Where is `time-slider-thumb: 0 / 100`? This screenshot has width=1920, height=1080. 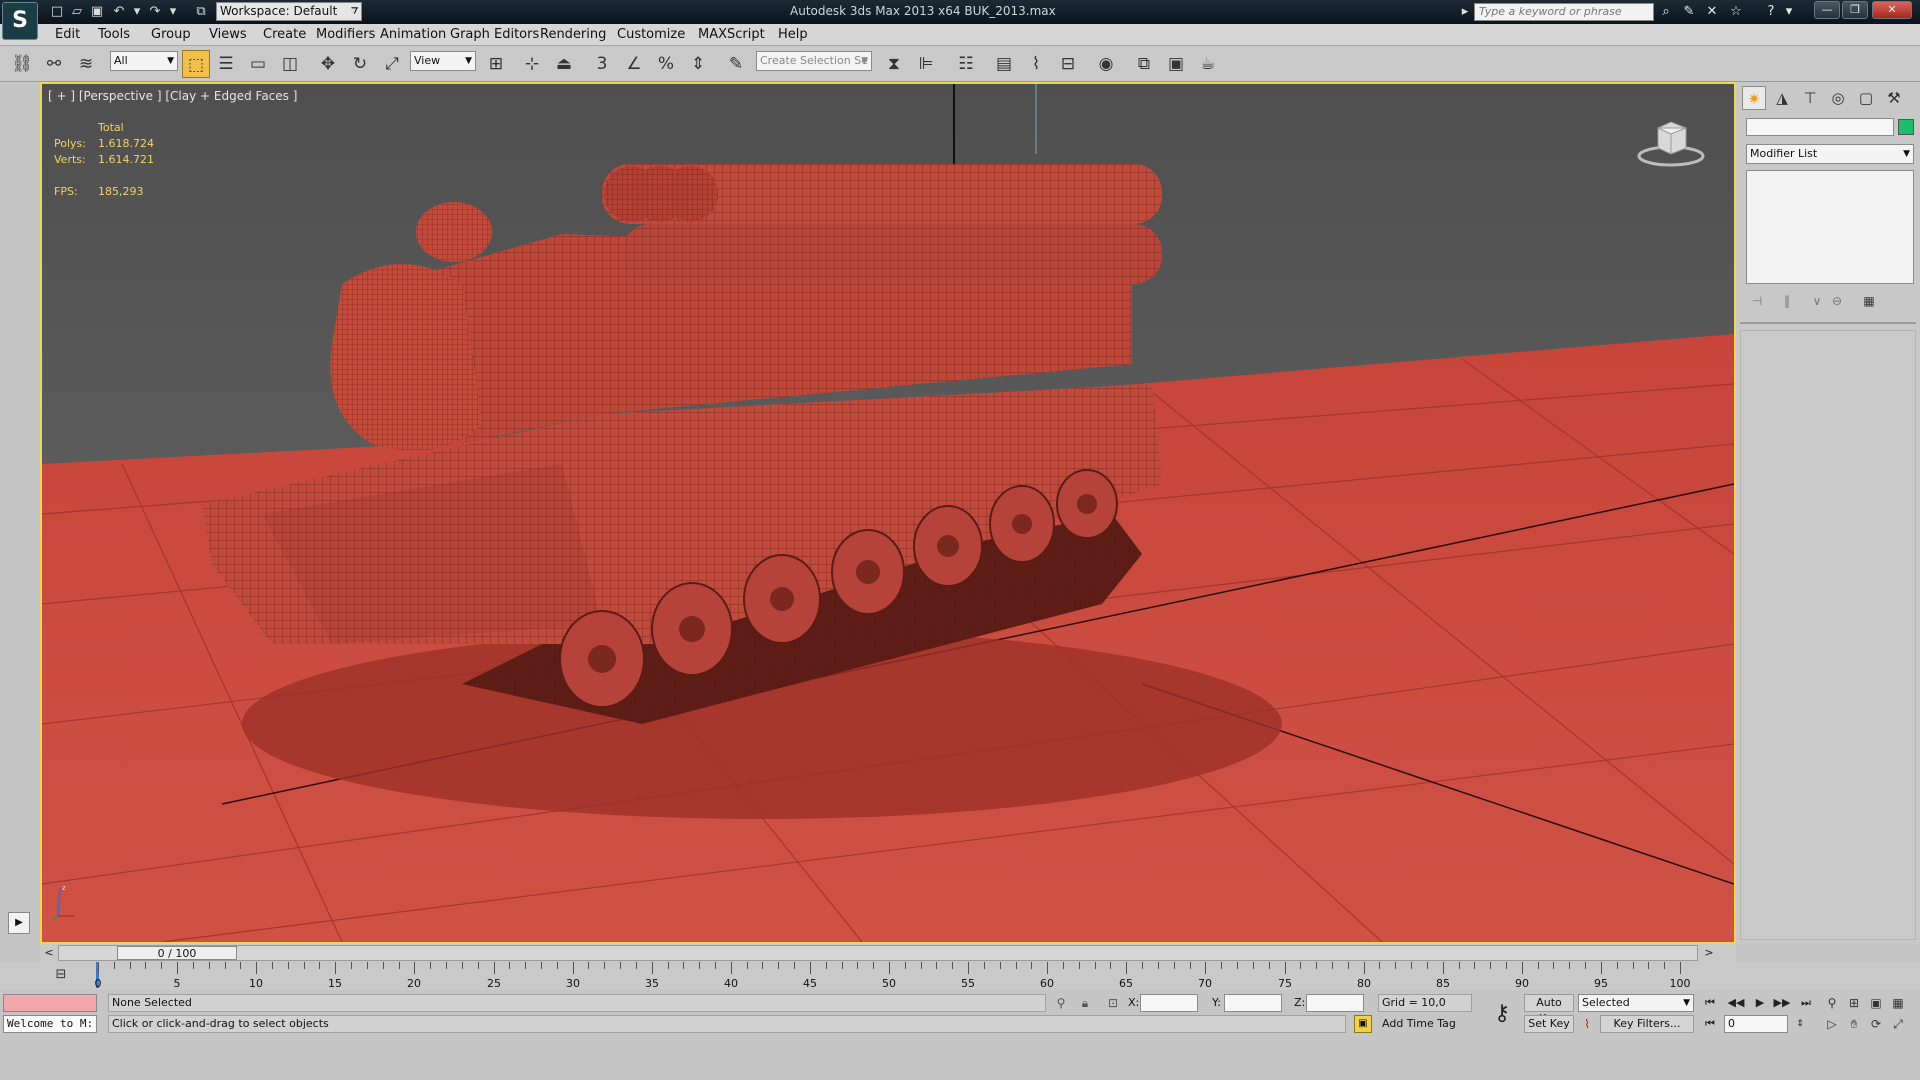
time-slider-thumb: 0 / 100 is located at coordinates (177, 953).